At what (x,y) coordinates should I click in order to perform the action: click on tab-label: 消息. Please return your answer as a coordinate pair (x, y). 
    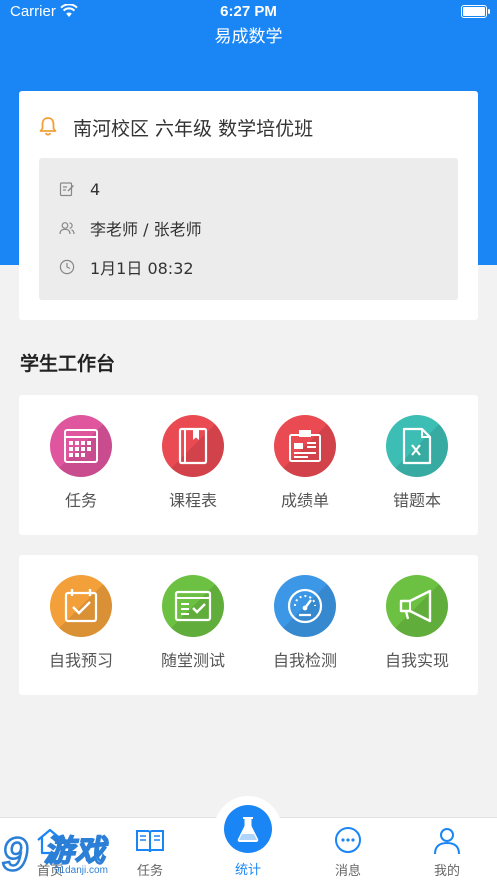
    Looking at the image, I should click on (347, 871).